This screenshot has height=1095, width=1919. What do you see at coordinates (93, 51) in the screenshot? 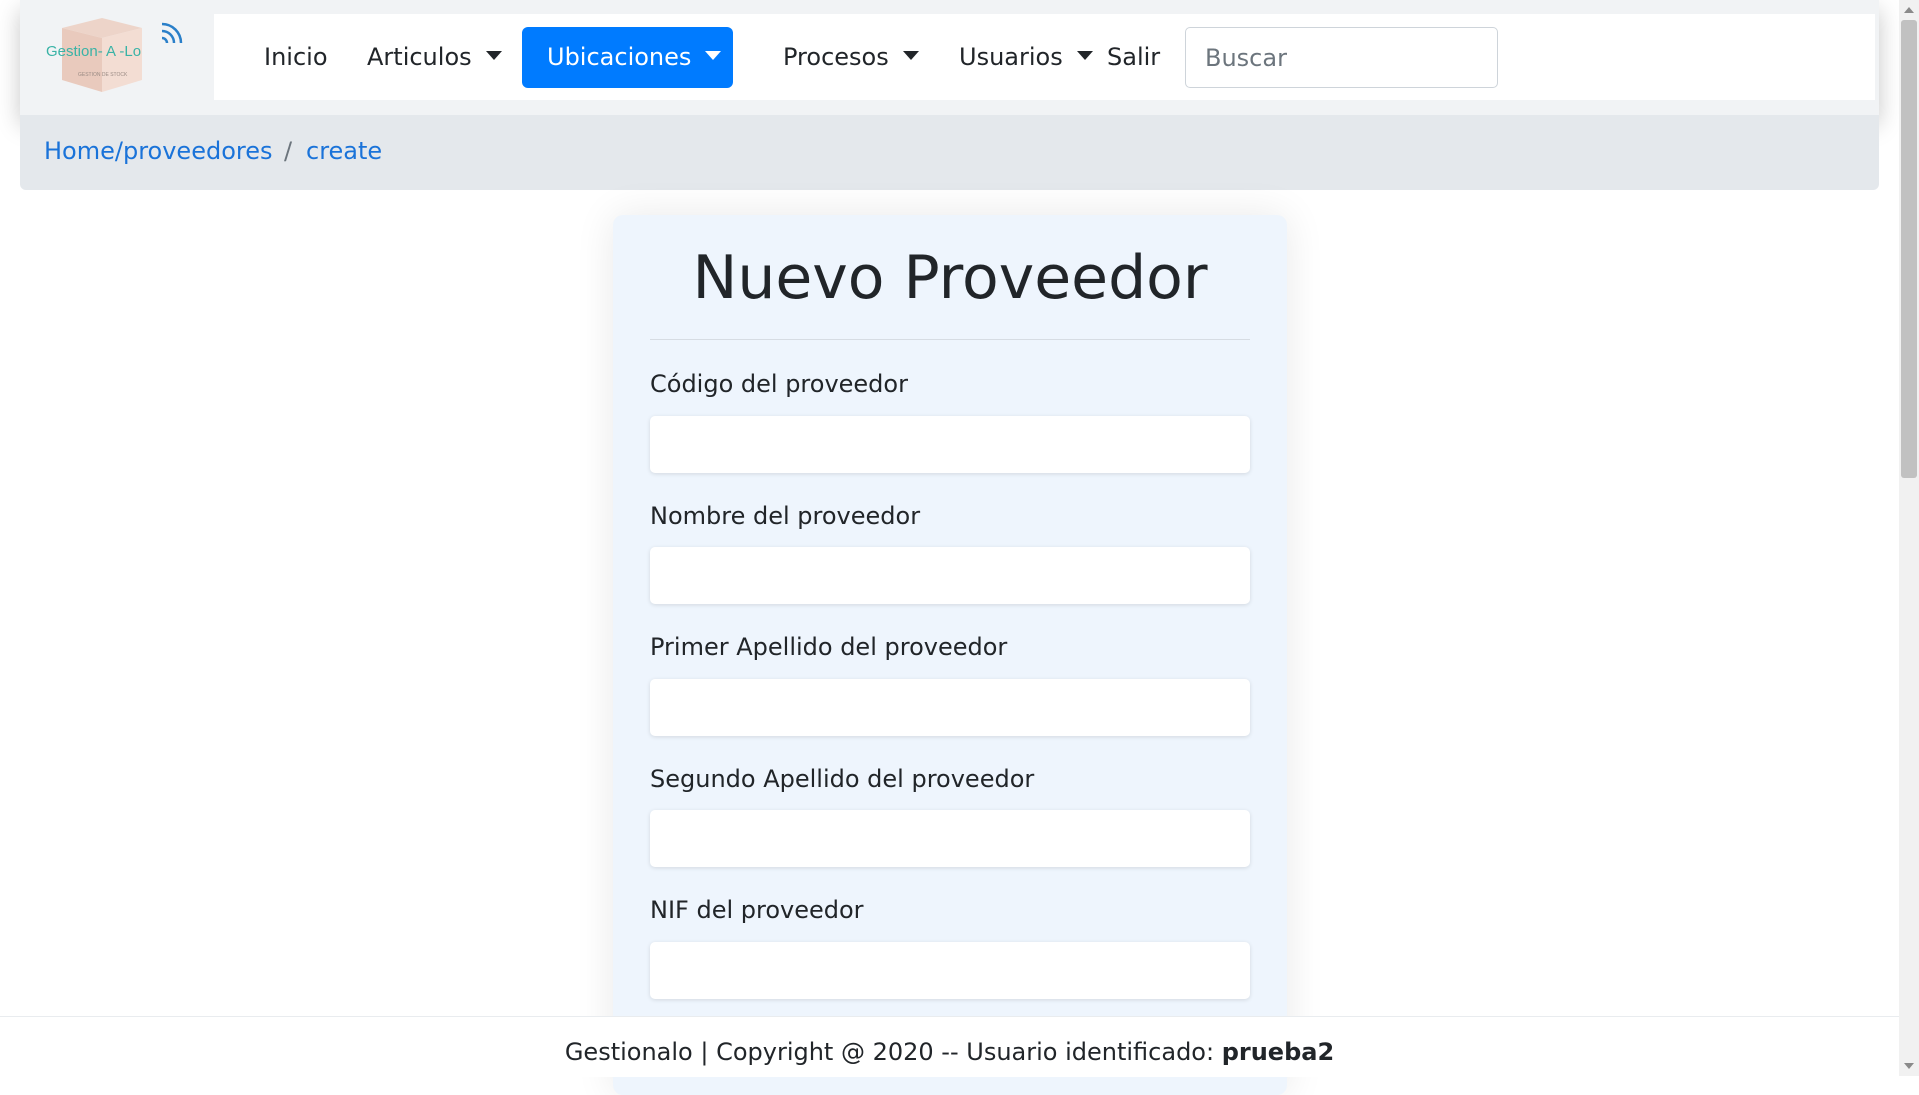
I see `svg-text: Gestion- A -Lo` at bounding box center [93, 51].